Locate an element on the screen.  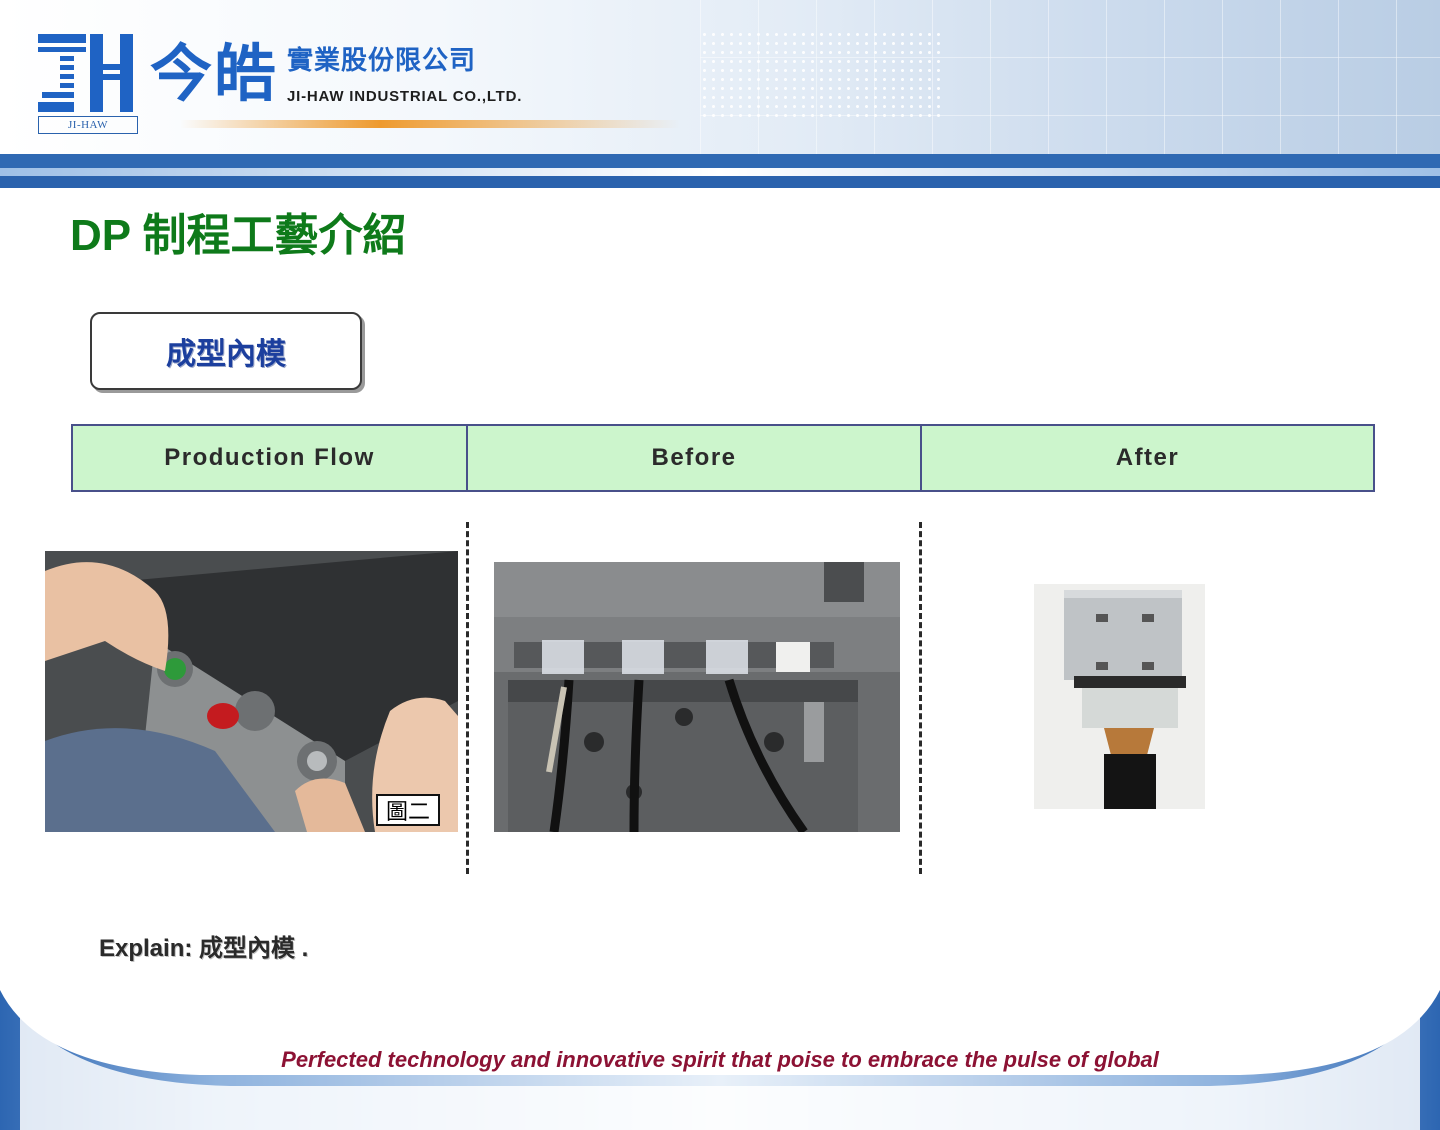
banner-stripe-bottom is located at coordinates (720, 182).